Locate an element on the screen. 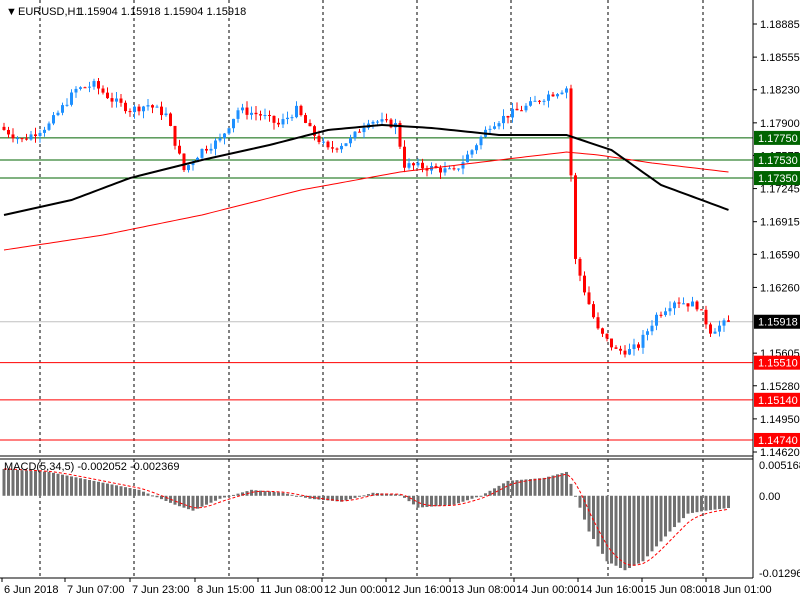  time-label: 14 Jun 16:00 is located at coordinates (612, 590).